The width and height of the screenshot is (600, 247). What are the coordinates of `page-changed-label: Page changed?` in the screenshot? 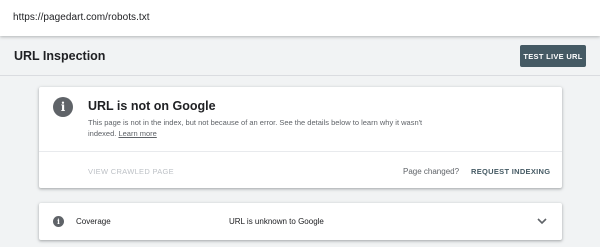 It's located at (431, 171).